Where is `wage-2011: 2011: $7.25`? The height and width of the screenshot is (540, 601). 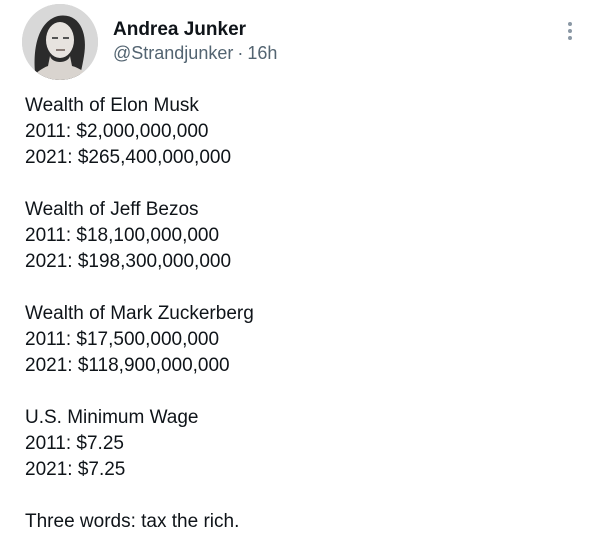 wage-2011: 2011: $7.25 is located at coordinates (74, 443).